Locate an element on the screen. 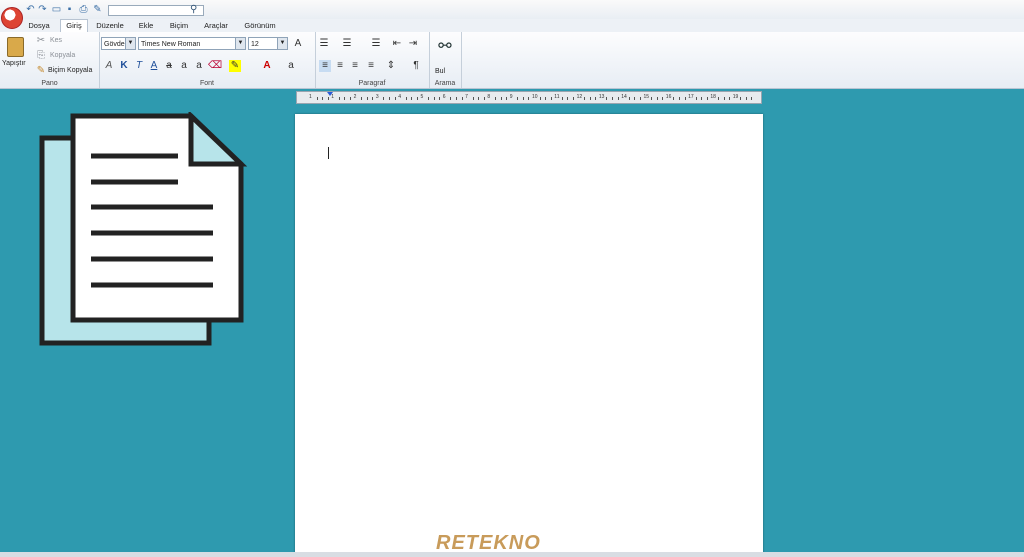 This screenshot has height=557, width=1024. ruler-mark: 19 is located at coordinates (735, 97).